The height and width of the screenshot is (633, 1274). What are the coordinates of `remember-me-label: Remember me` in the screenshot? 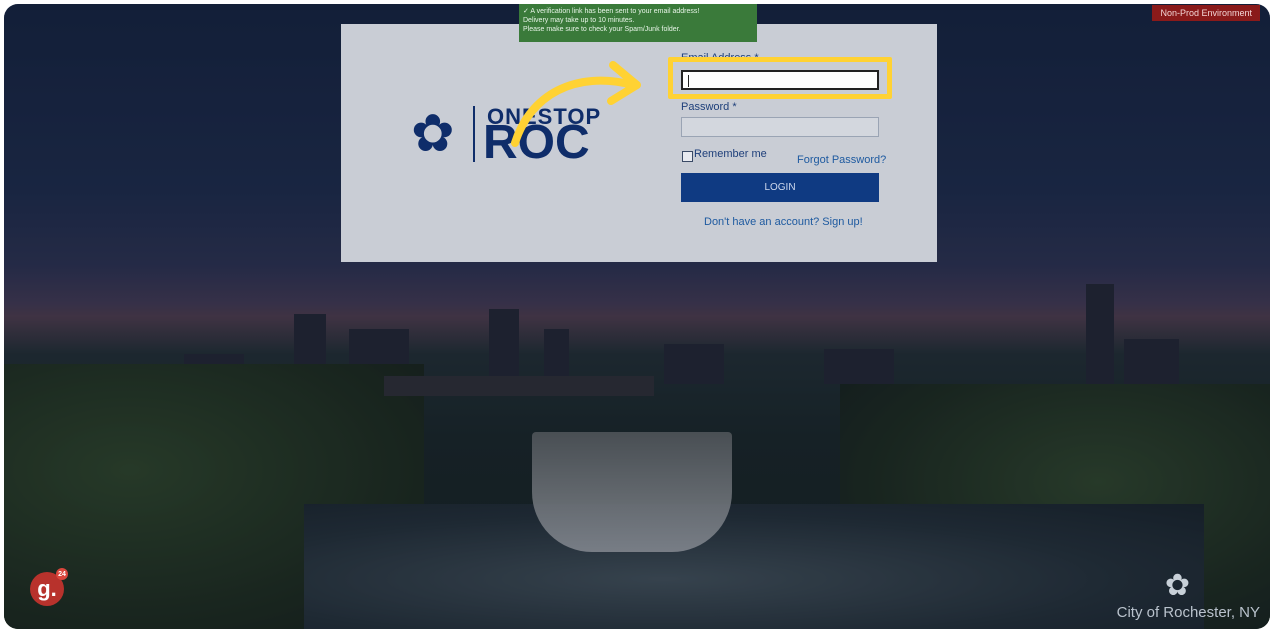 It's located at (730, 154).